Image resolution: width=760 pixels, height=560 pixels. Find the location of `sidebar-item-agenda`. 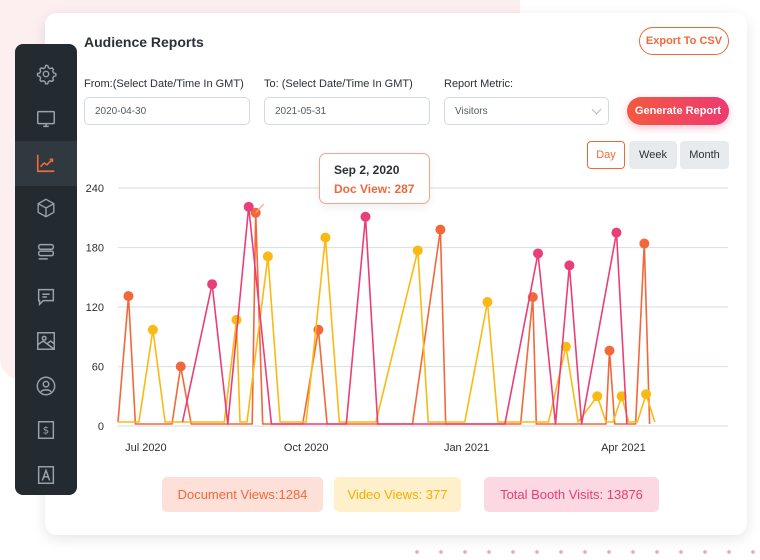

sidebar-item-agenda is located at coordinates (46, 252).